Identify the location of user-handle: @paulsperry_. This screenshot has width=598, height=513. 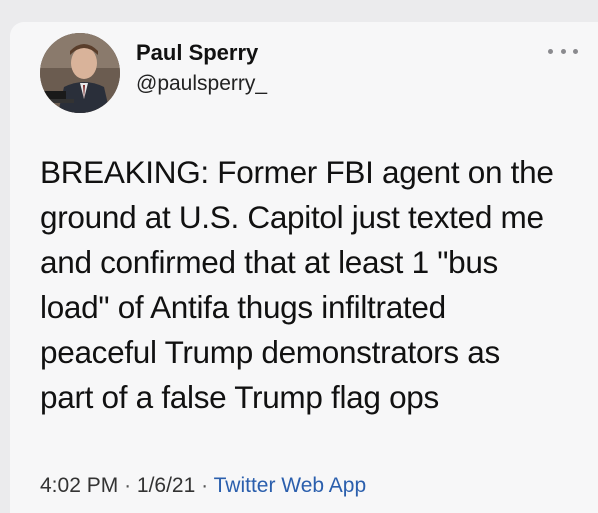
(201, 84).